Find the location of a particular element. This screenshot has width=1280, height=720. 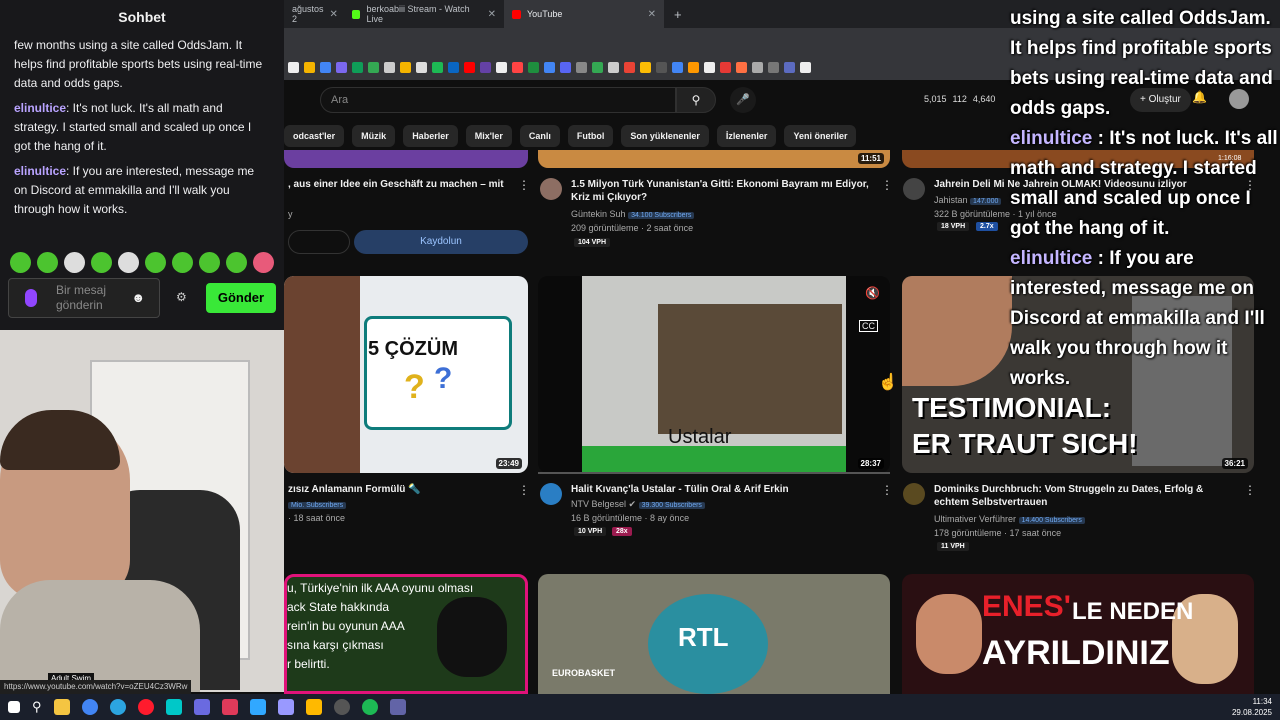

obs-icon is located at coordinates (341, 707).